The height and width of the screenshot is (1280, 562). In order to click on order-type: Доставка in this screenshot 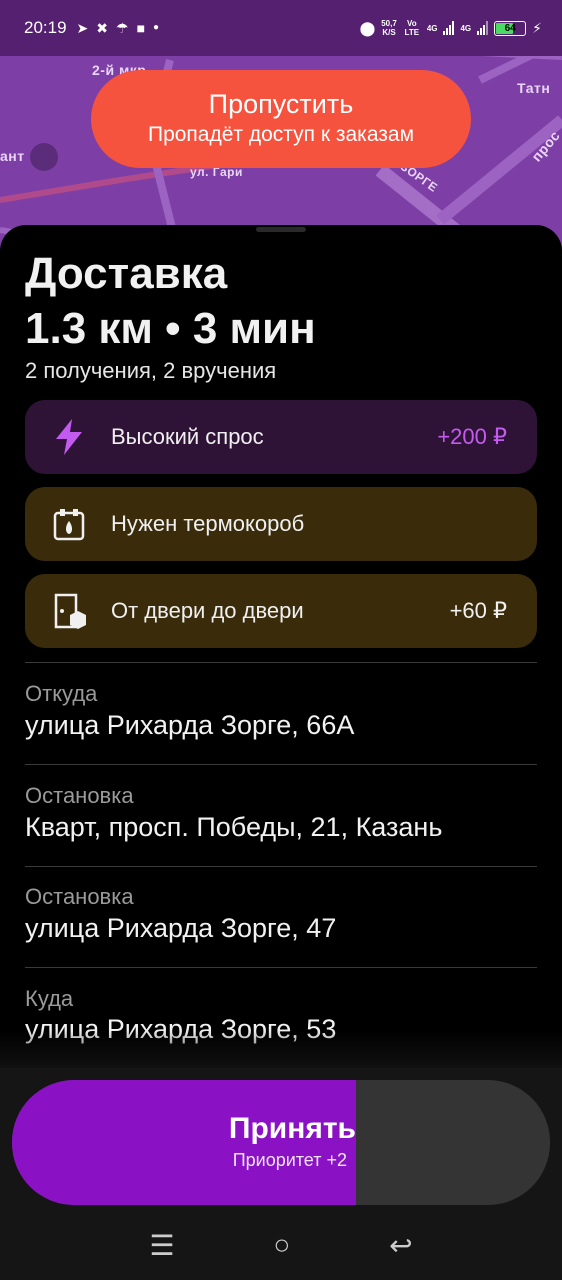, I will do `click(126, 273)`.